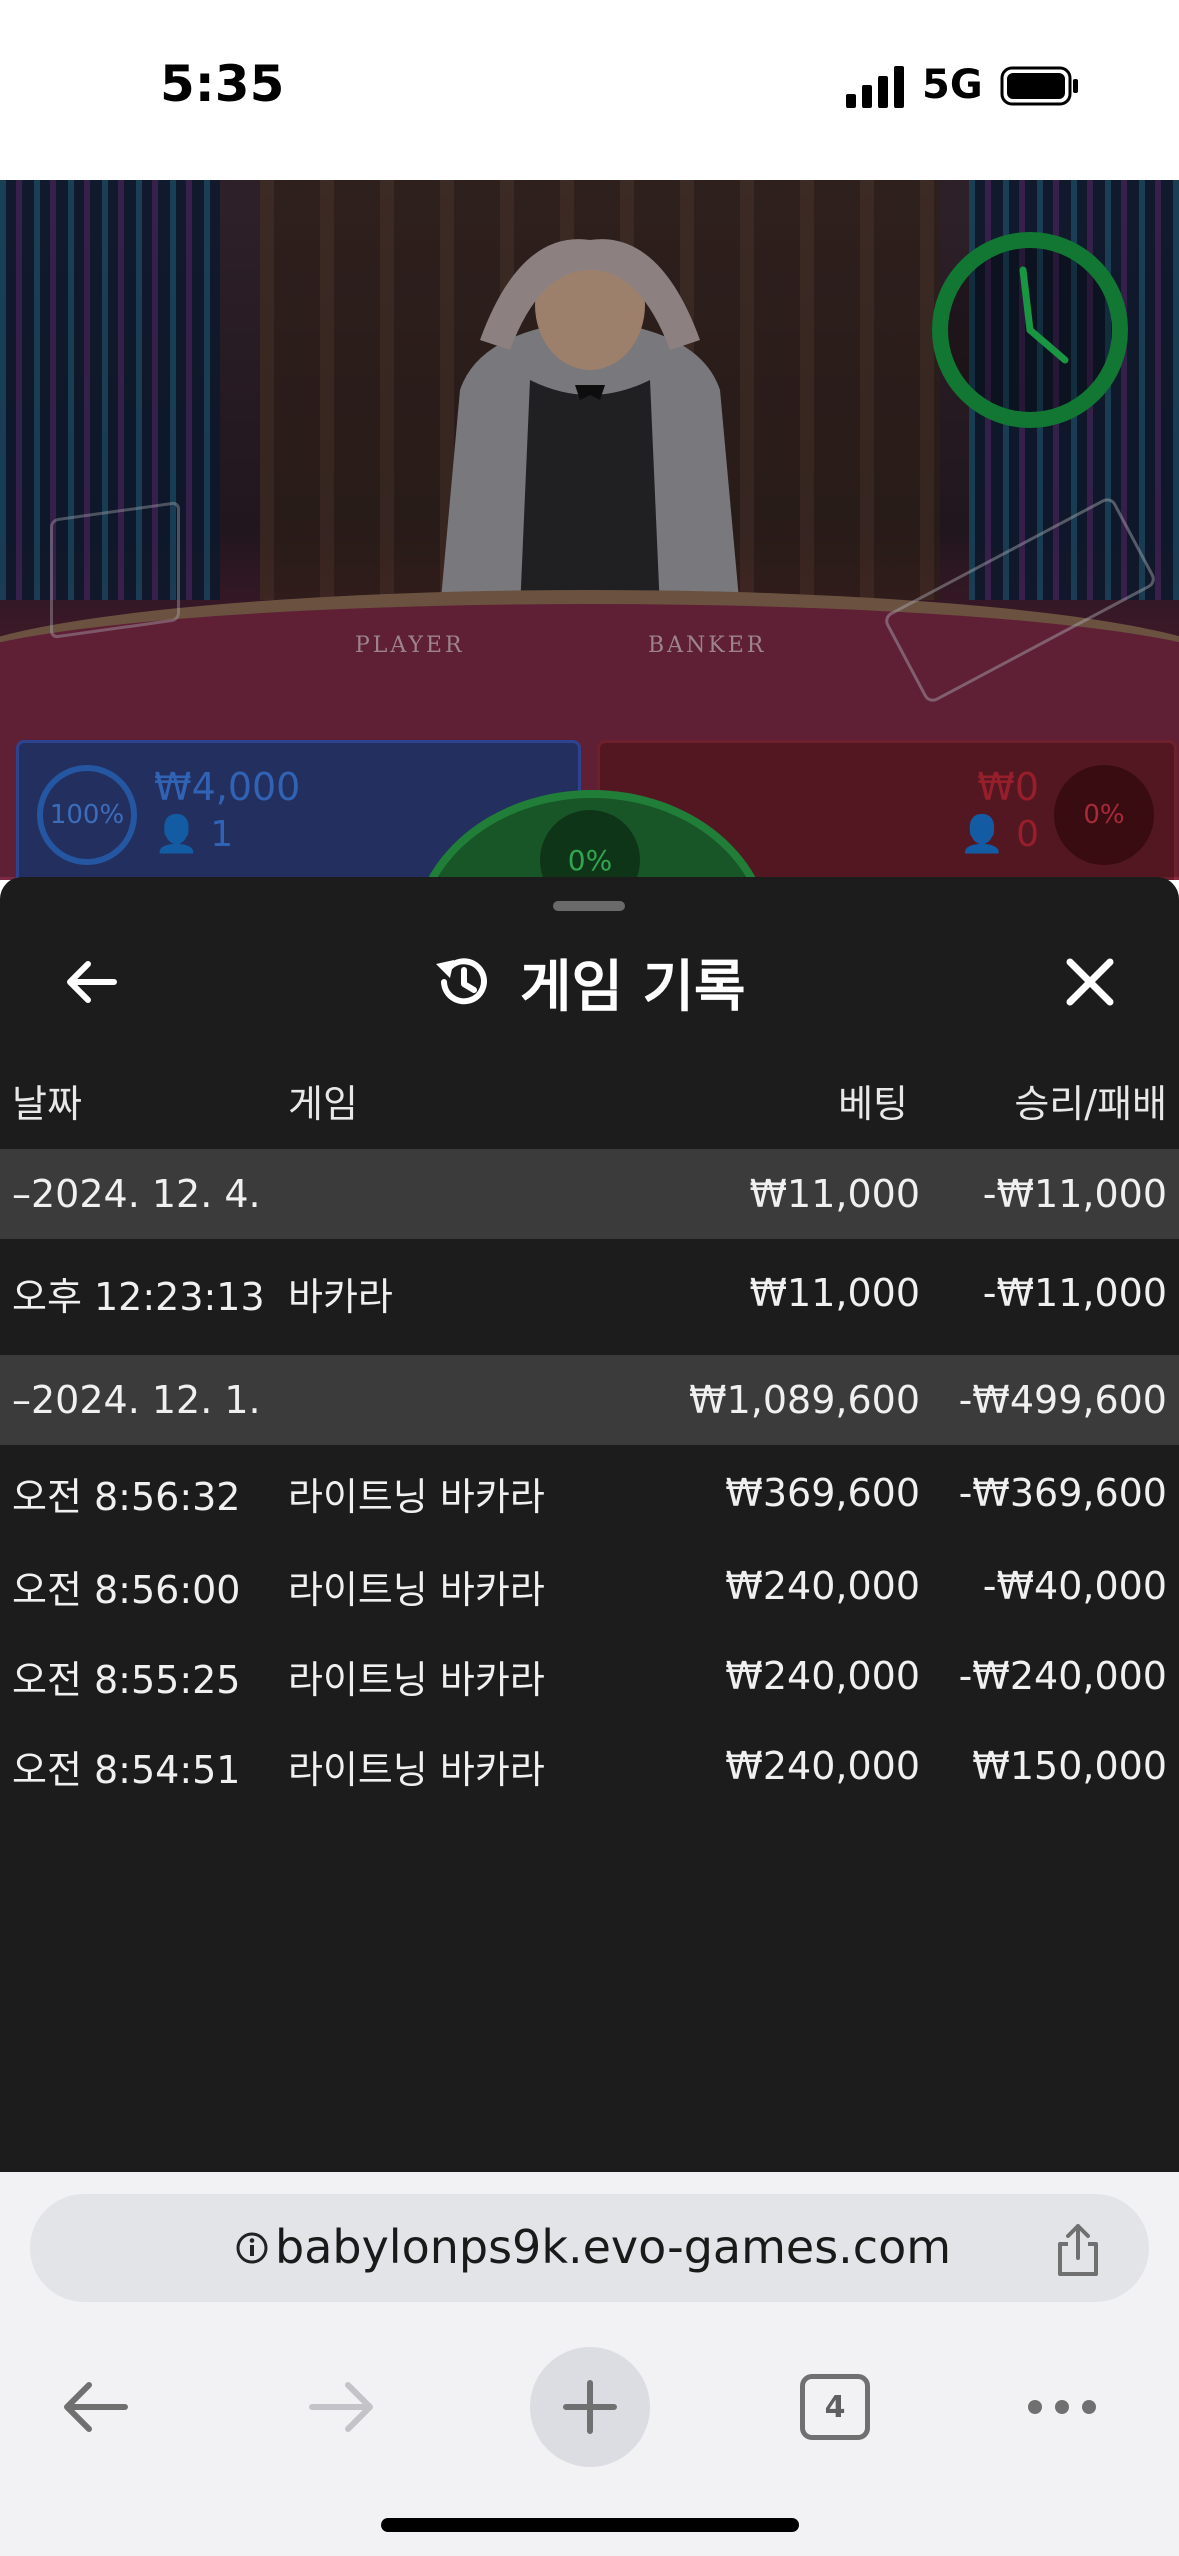 The image size is (1179, 2556). Describe the element at coordinates (252, 2248) in the screenshot. I see `info-icon` at that location.